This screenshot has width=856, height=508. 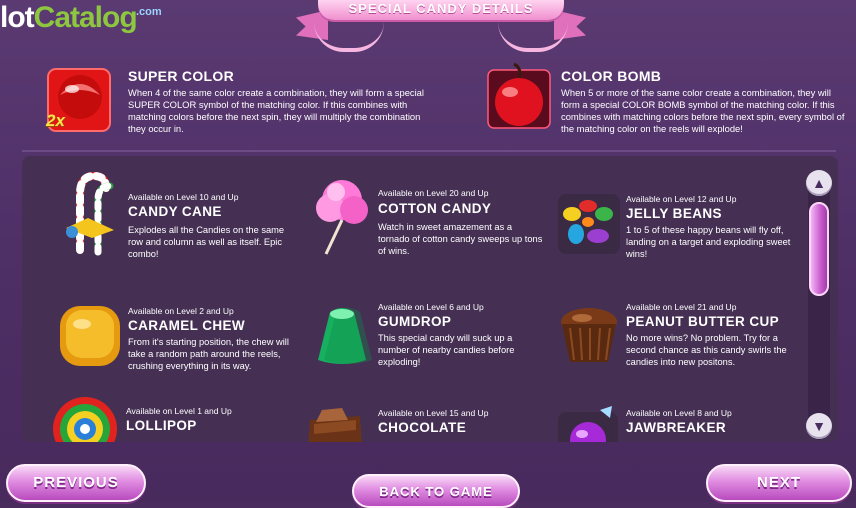 I want to click on divider, so click(x=429, y=151).